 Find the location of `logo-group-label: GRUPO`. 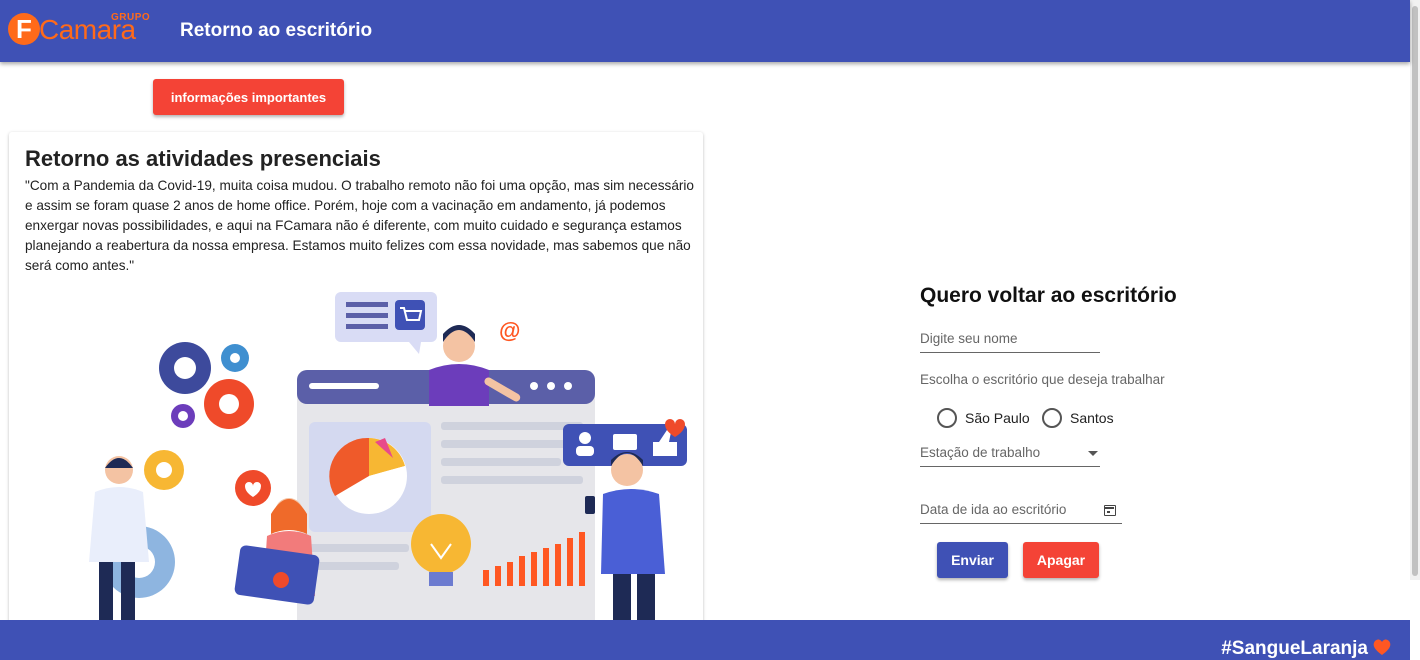

logo-group-label: GRUPO is located at coordinates (131, 17).